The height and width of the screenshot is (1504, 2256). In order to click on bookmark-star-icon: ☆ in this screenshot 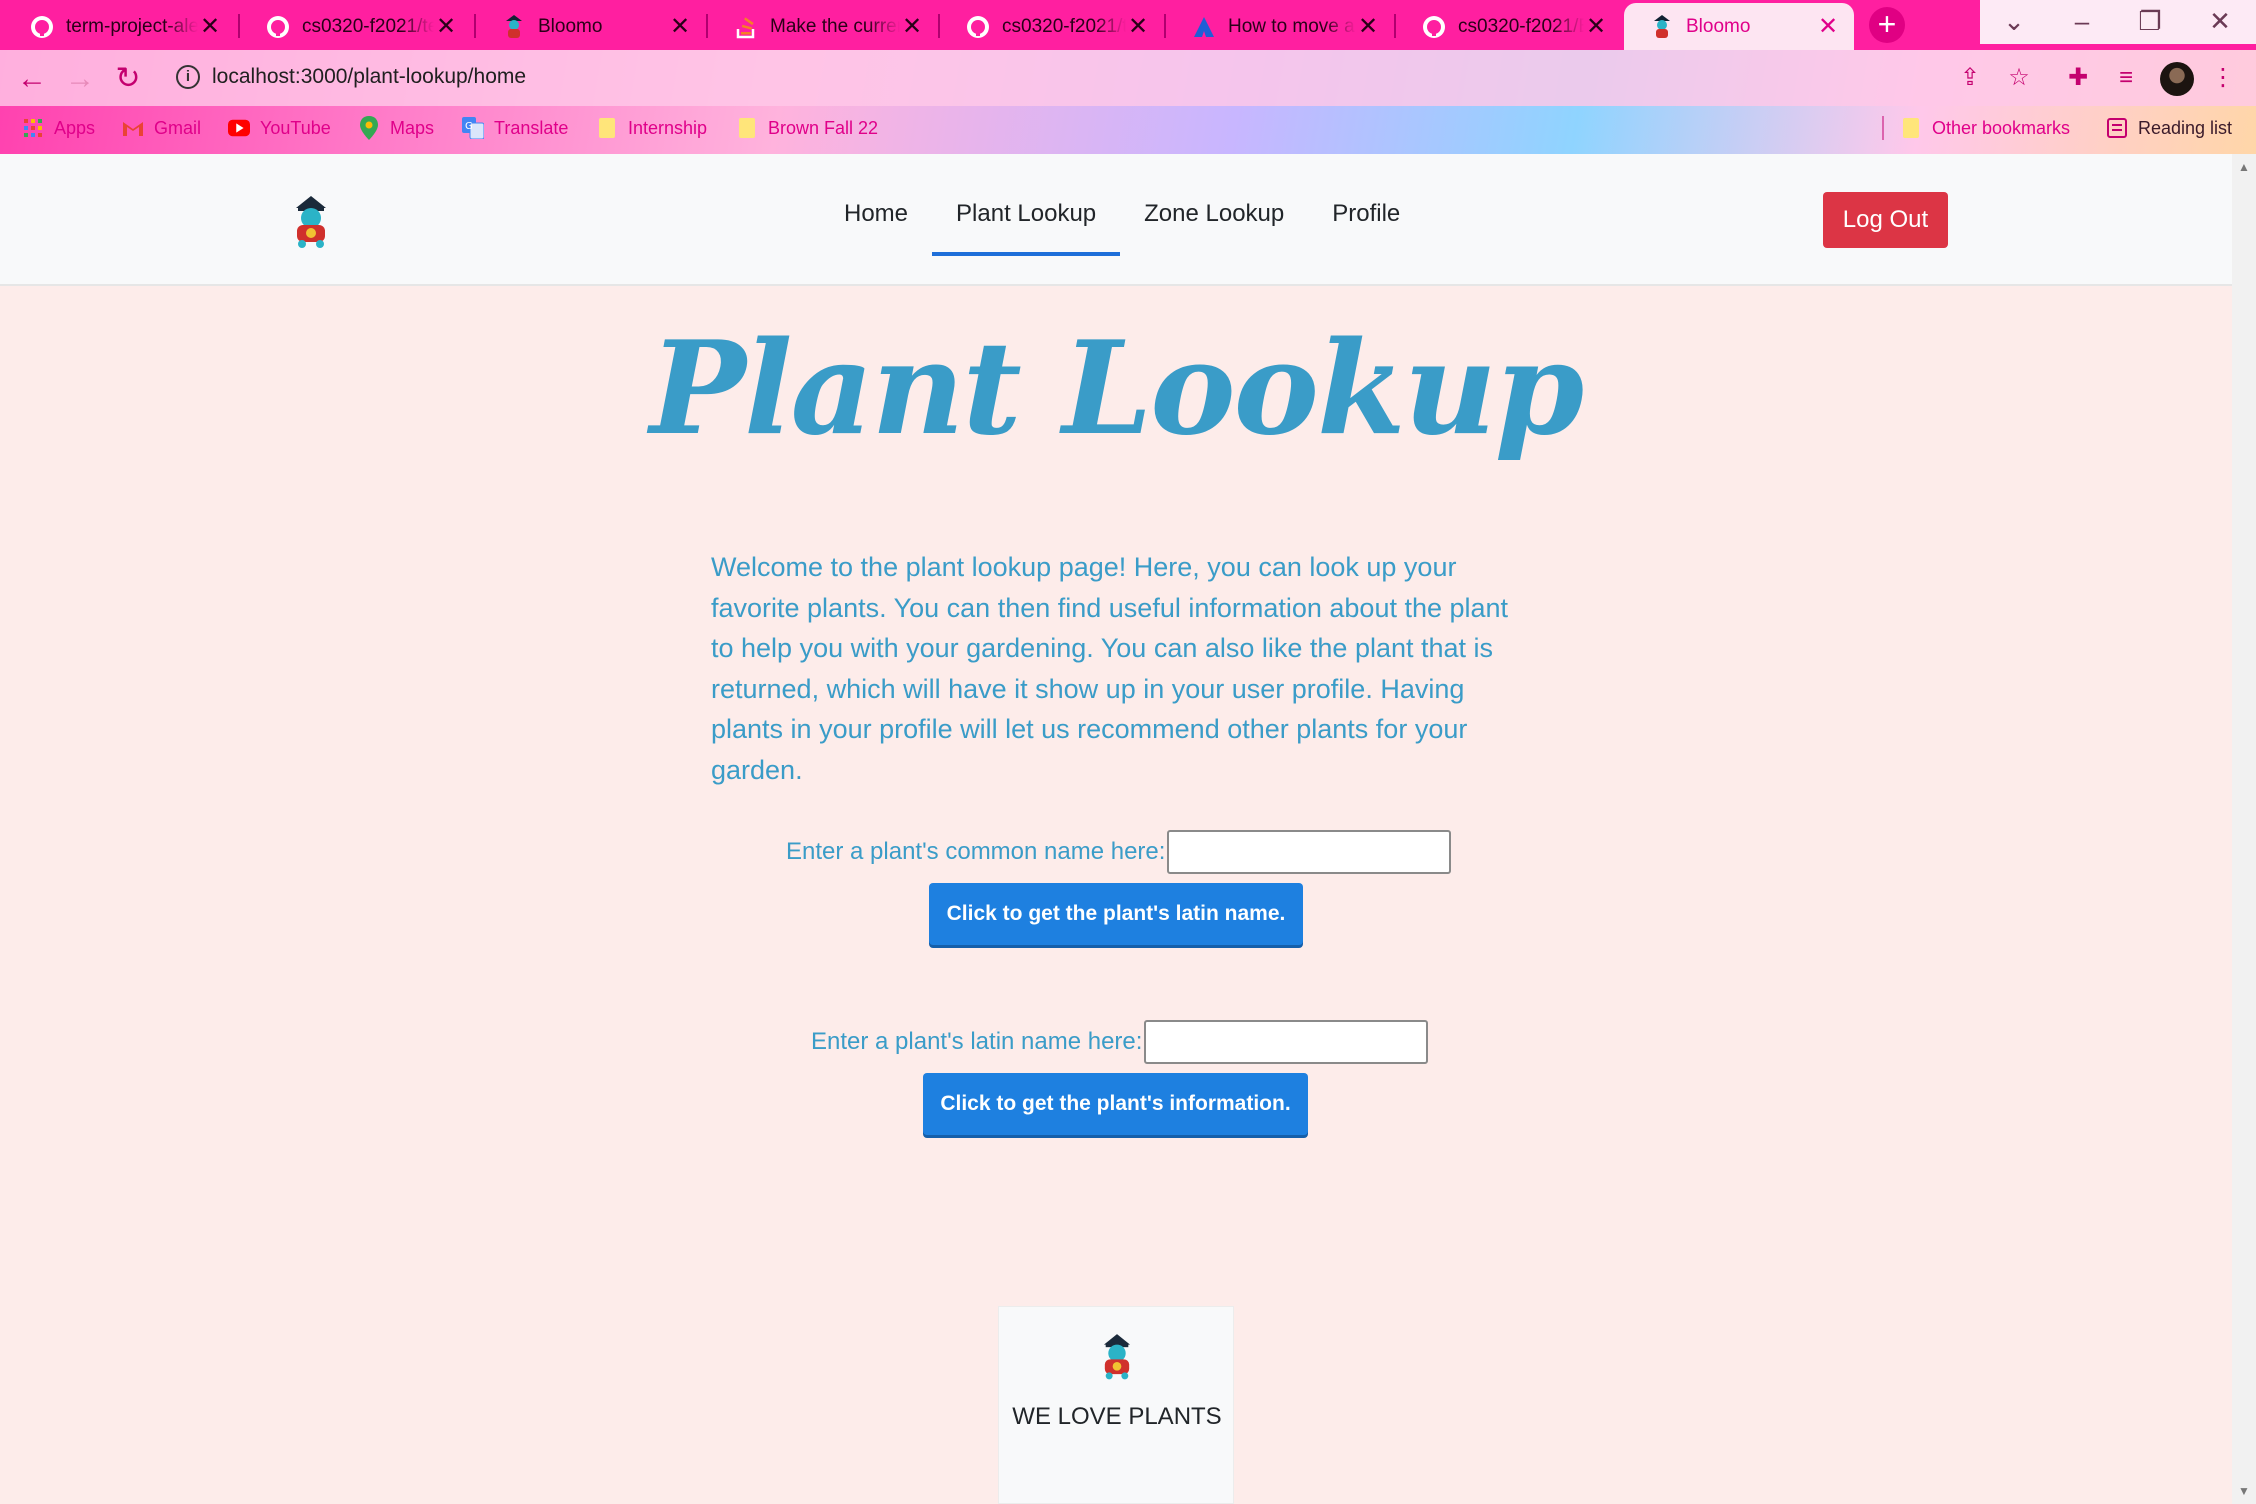, I will do `click(2019, 79)`.